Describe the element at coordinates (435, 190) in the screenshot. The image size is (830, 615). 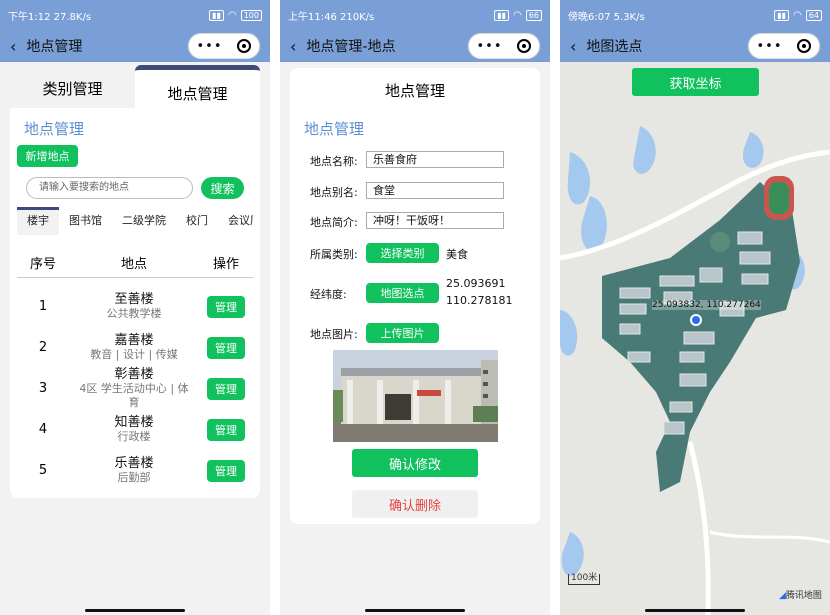
I see `alias-field: 食堂` at that location.